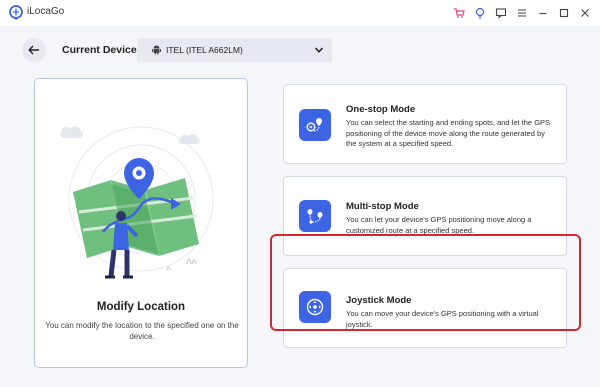 The image size is (600, 387). I want to click on tips-button, so click(479, 13).